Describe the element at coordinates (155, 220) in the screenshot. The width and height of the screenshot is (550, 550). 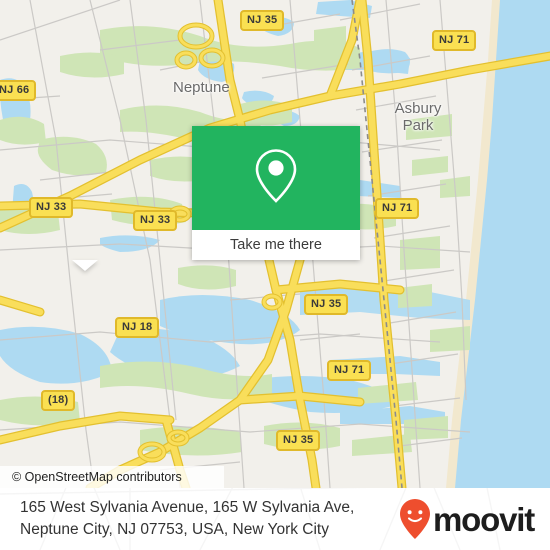
I see `route-shield-nj33-east: NJ 33` at that location.